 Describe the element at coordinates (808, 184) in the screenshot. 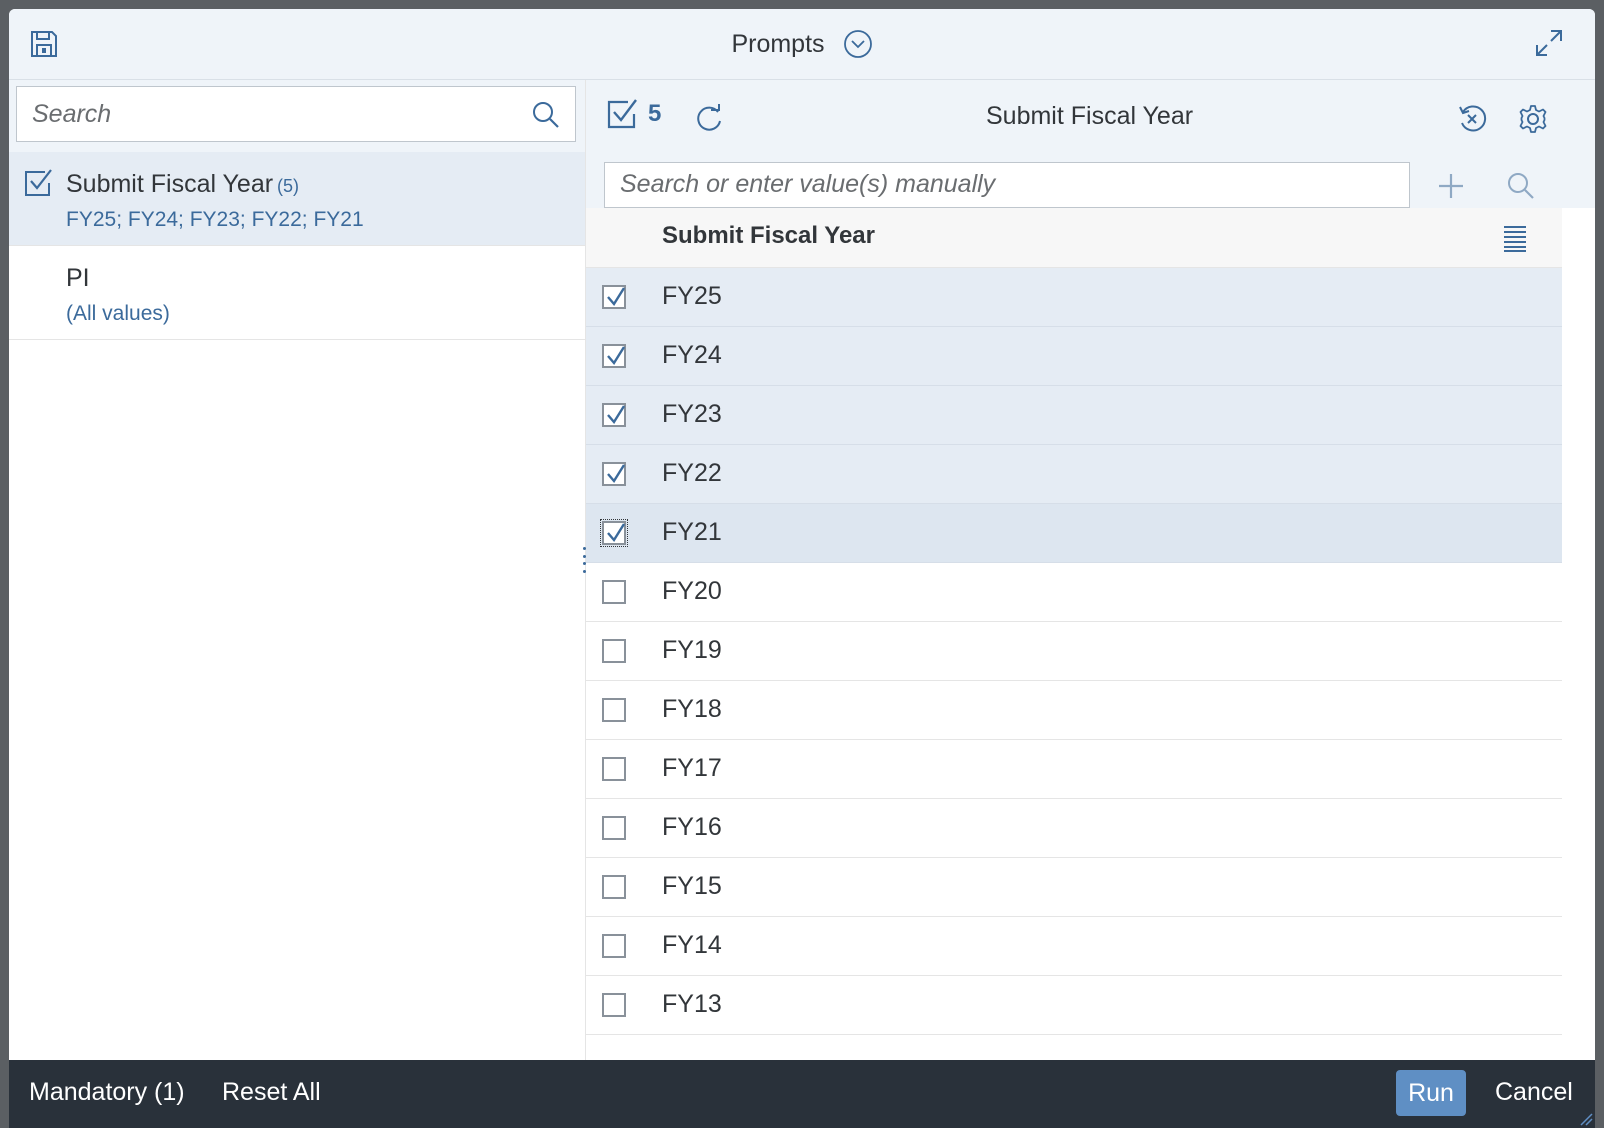

I see `value-search-placeholder: Search or enter value(s) manually` at that location.